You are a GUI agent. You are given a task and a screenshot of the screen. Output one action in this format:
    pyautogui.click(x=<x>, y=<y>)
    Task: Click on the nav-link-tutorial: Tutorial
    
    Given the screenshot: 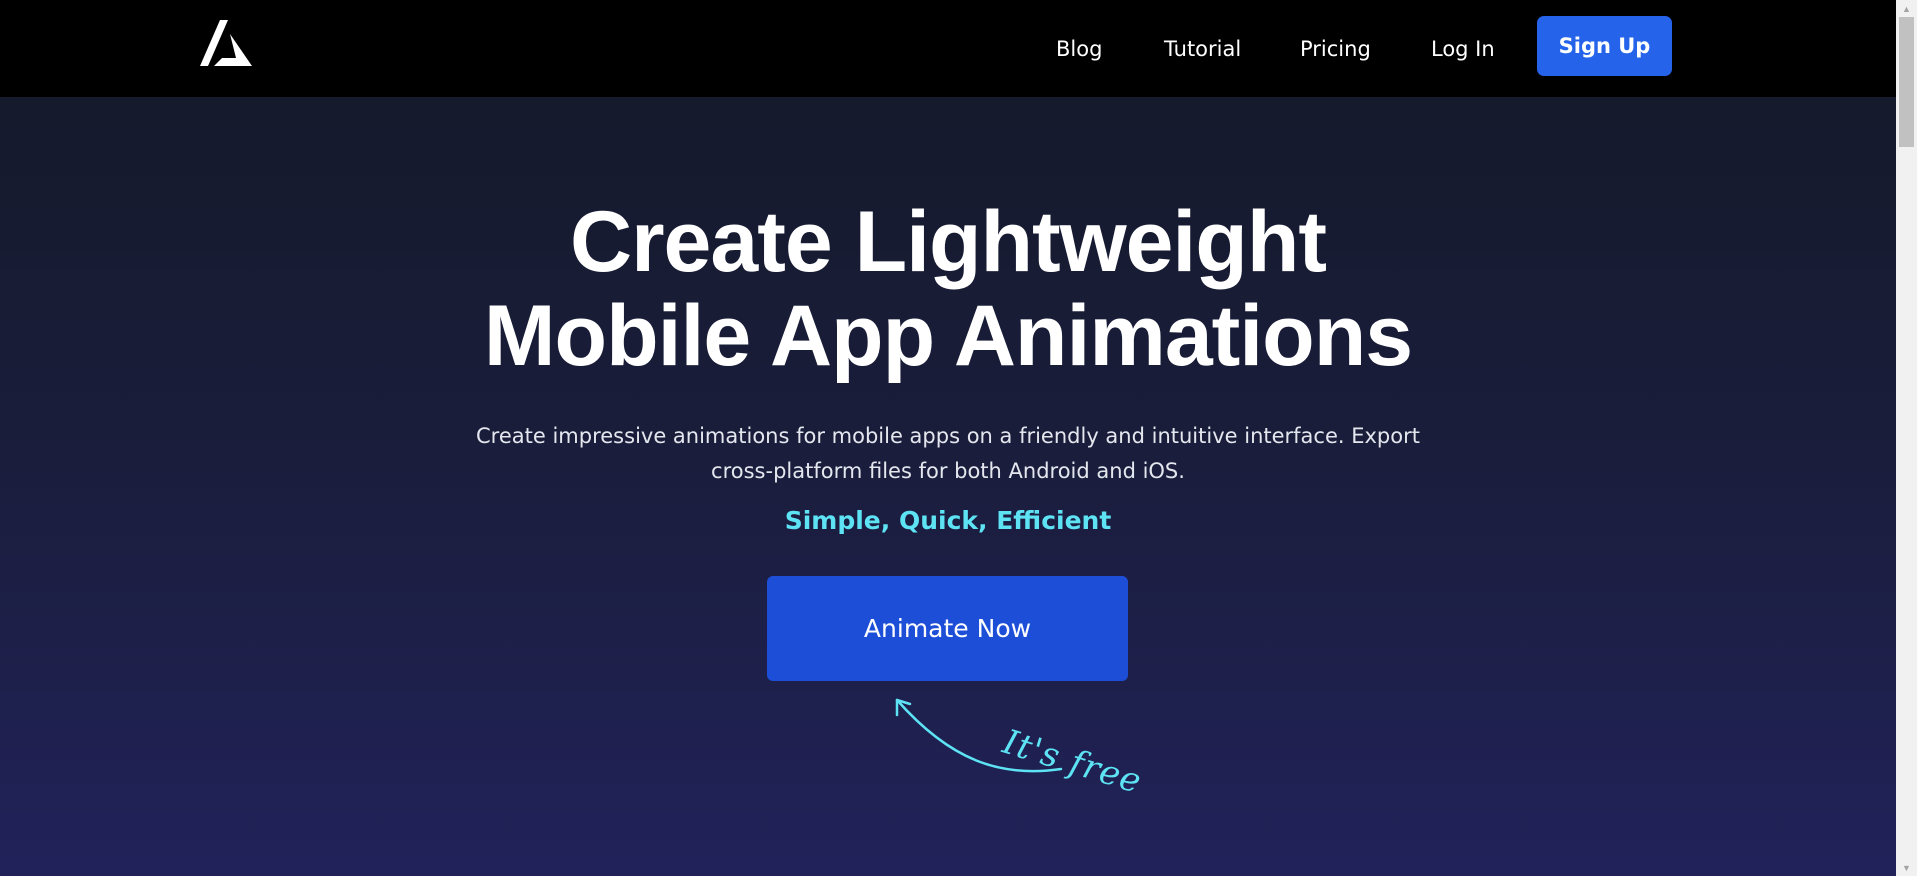 What is the action you would take?
    pyautogui.click(x=1202, y=48)
    